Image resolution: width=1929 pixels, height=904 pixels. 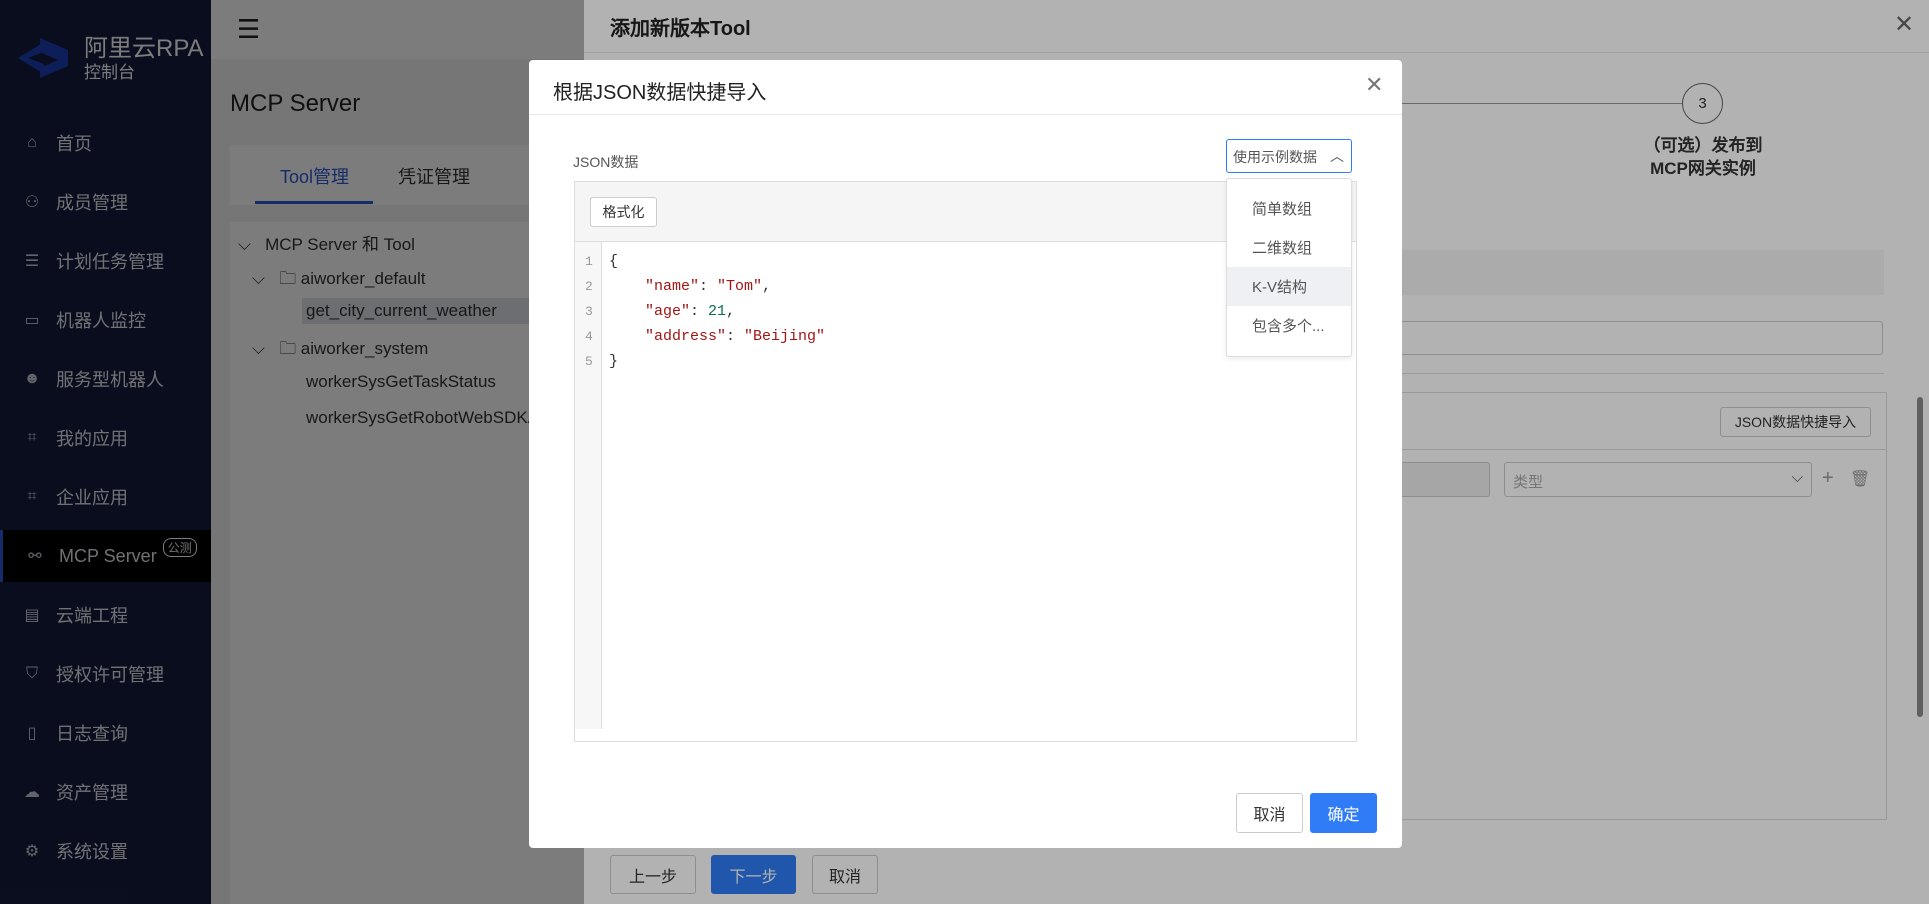 What do you see at coordinates (668, 311) in the screenshot?
I see `json-key: "age"` at bounding box center [668, 311].